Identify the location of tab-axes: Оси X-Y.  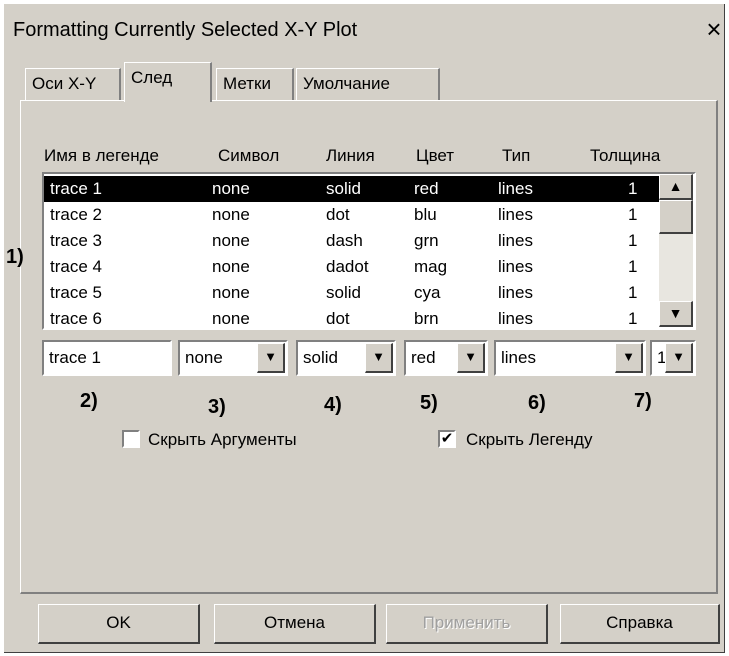
(73, 84).